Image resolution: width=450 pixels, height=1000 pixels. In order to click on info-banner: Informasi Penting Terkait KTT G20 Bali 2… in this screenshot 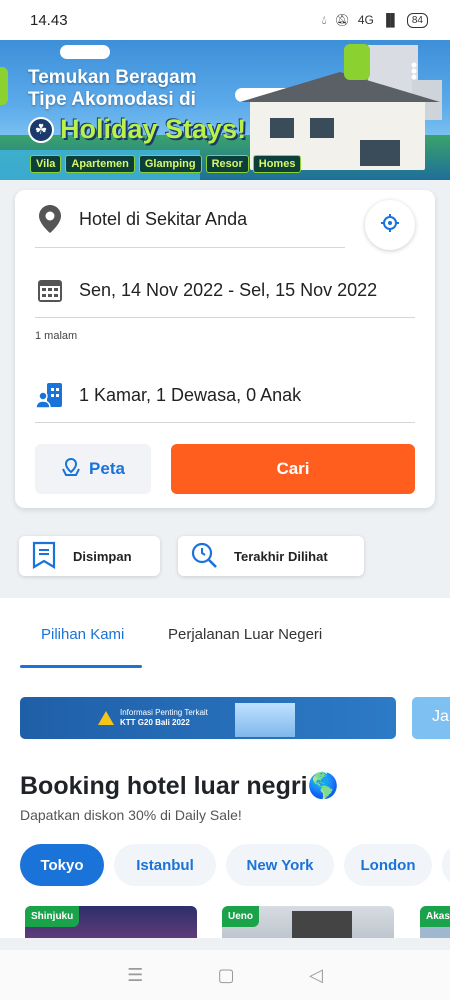, I will do `click(208, 718)`.